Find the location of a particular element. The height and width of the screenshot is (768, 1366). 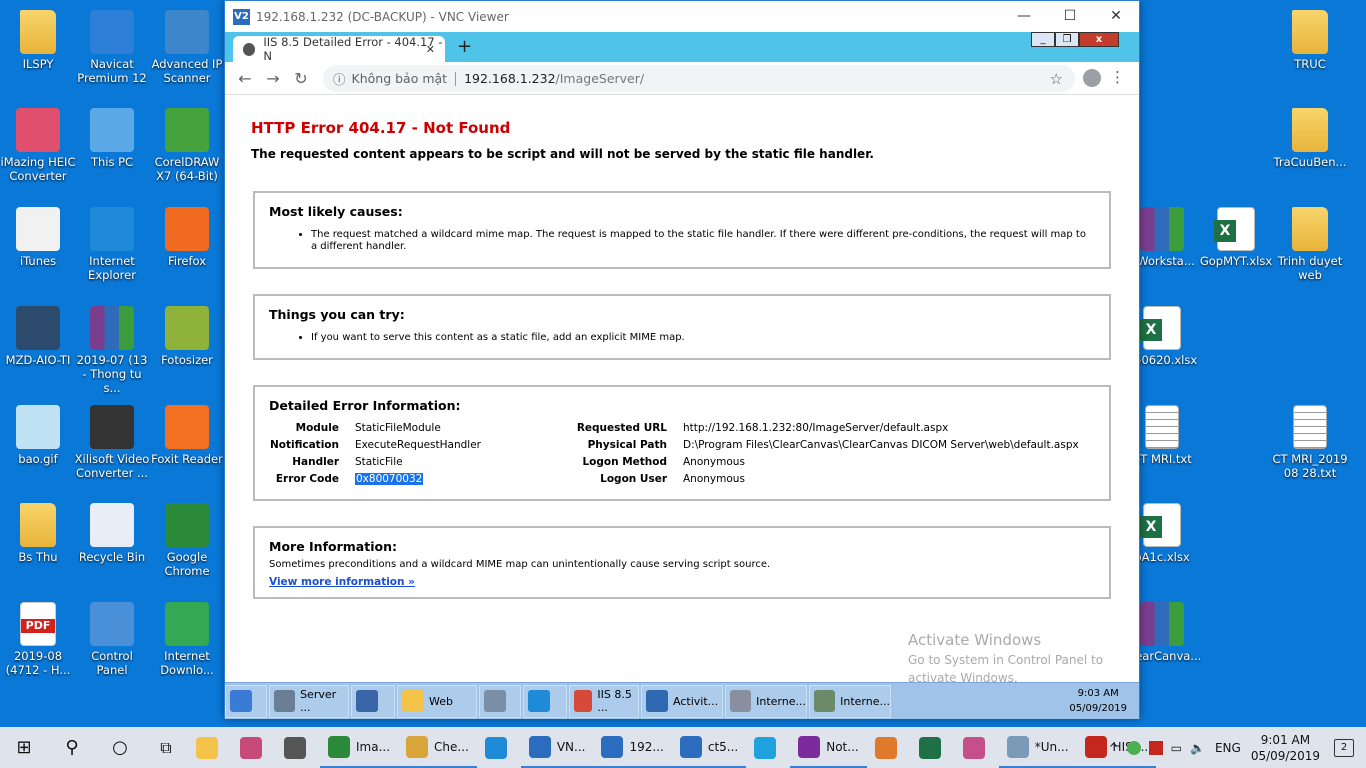

desktop-icon: Trinh duyet web is located at coordinates (1310, 244).